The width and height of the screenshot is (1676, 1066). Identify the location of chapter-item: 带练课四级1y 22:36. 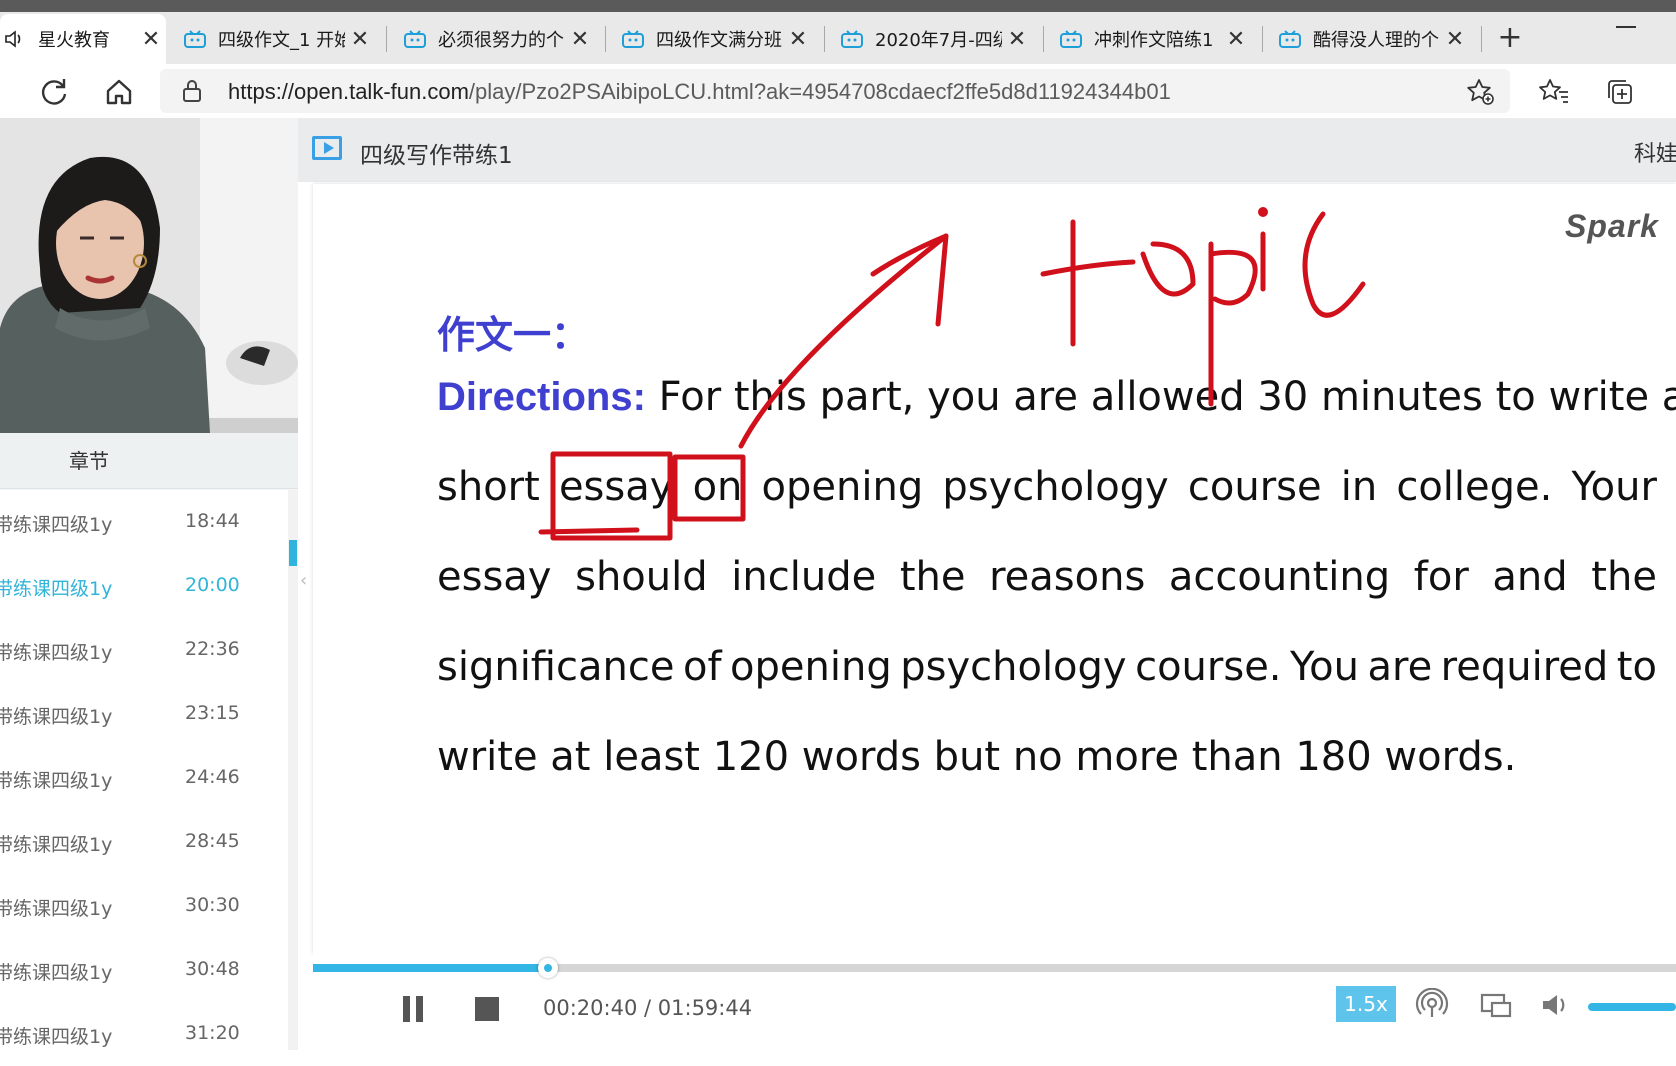
(145, 650).